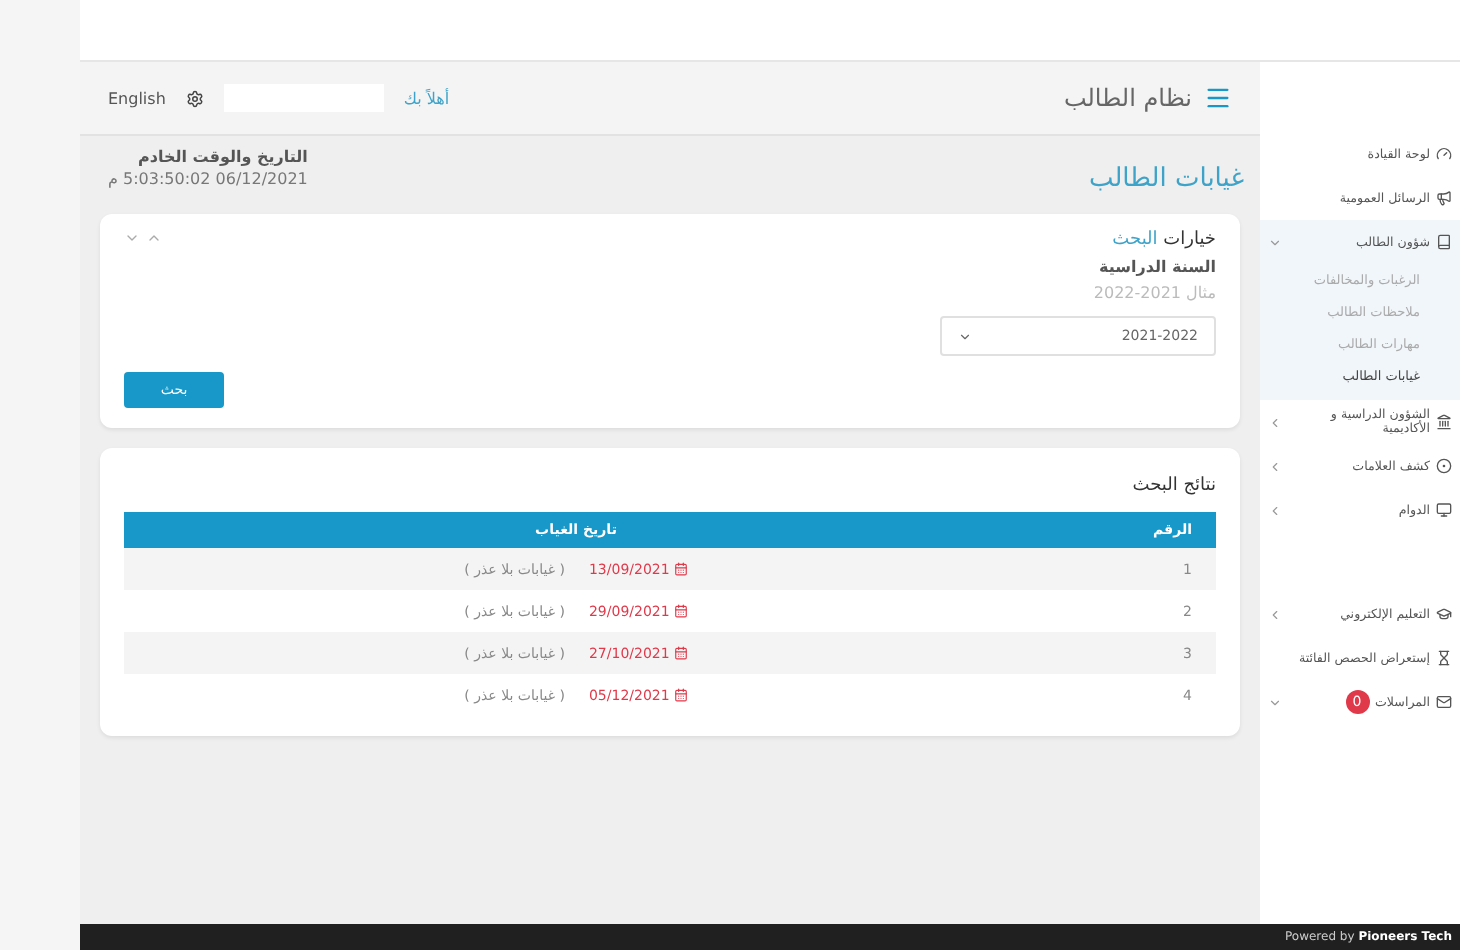  What do you see at coordinates (194, 98) in the screenshot?
I see `settings-icon` at bounding box center [194, 98].